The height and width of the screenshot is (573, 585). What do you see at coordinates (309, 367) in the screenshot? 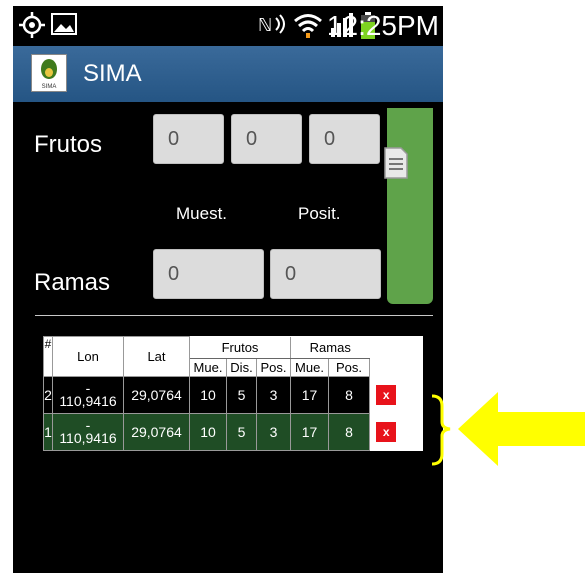
I see `col-ramas-mue-header: Mue.` at bounding box center [309, 367].